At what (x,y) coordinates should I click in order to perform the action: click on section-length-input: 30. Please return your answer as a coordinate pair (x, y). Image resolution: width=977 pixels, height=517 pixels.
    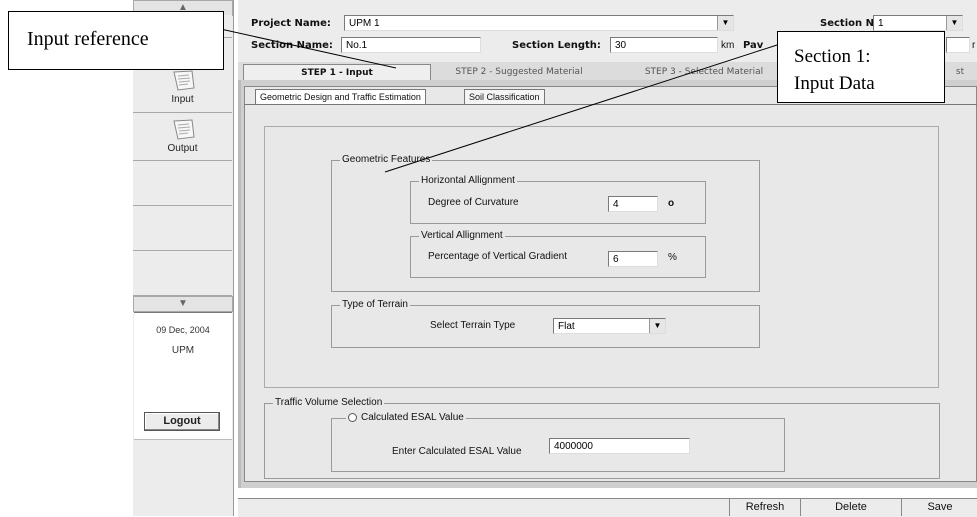
    Looking at the image, I should click on (664, 45).